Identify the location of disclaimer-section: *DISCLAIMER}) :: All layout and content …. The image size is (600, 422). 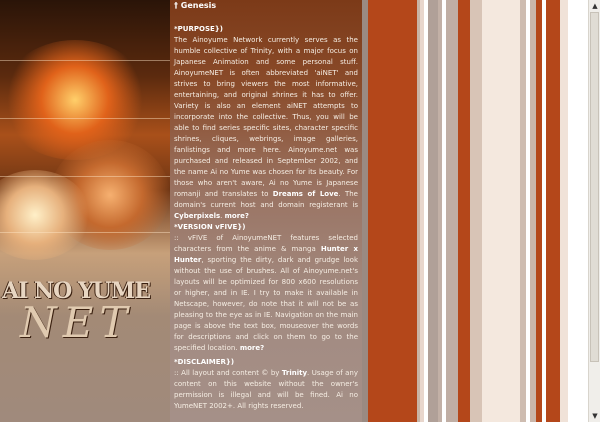
(266, 384).